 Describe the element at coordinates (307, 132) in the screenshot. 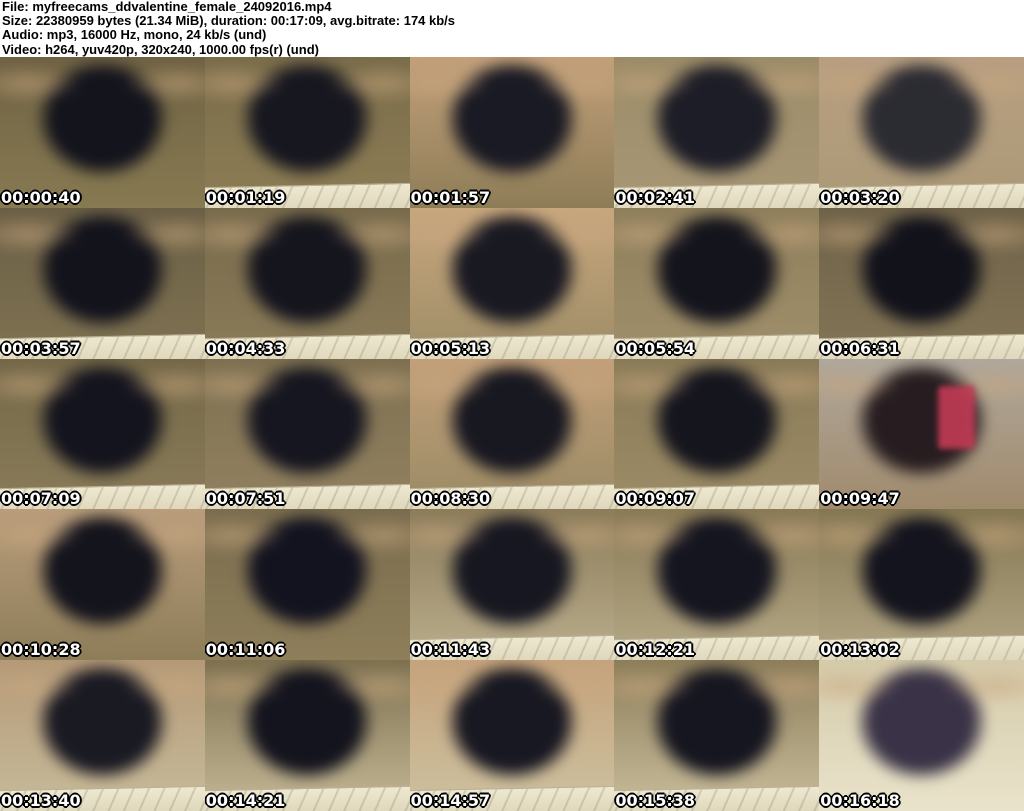

I see `video-thumbnail: 00:01:19` at that location.